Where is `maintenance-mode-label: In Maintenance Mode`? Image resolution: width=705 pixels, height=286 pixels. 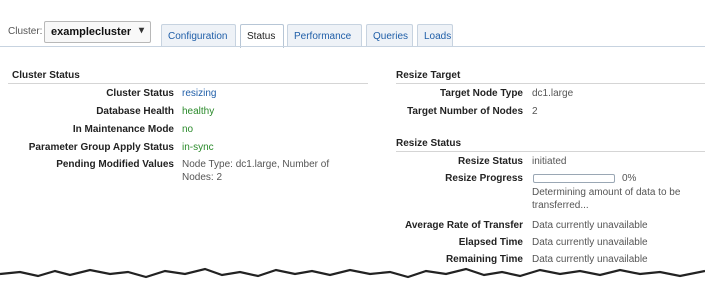
maintenance-mode-label: In Maintenance Mode is located at coordinates (123, 129).